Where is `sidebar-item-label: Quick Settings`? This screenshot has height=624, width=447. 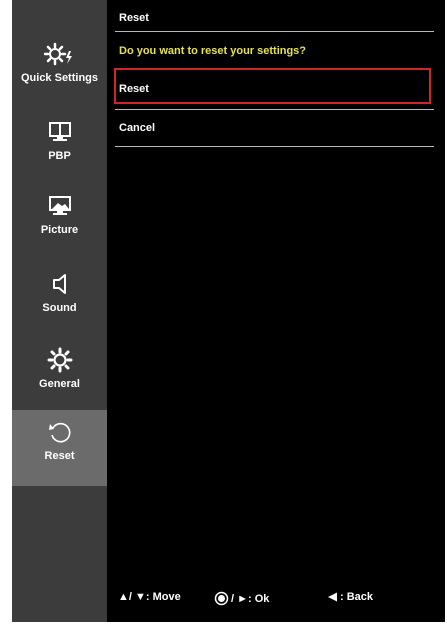
sidebar-item-label: Quick Settings is located at coordinates (59, 78).